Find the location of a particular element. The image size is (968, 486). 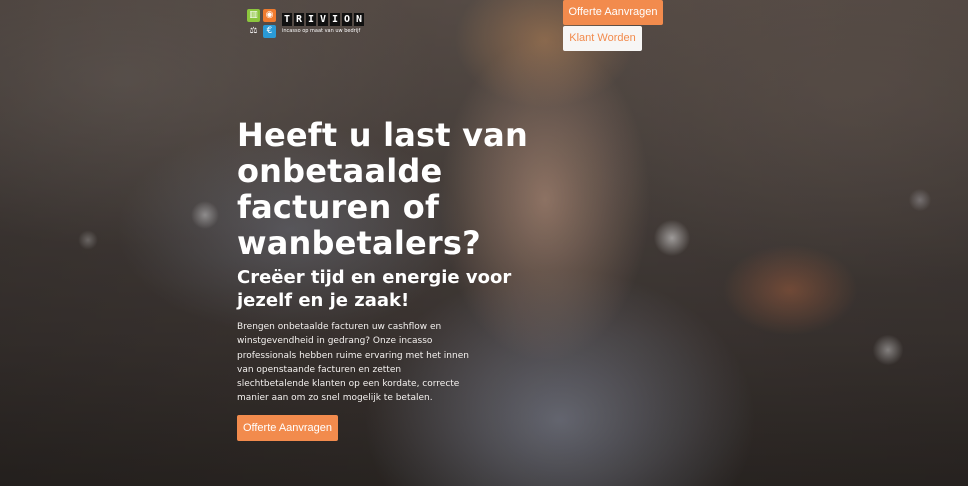

logo-letter: T is located at coordinates (287, 19).